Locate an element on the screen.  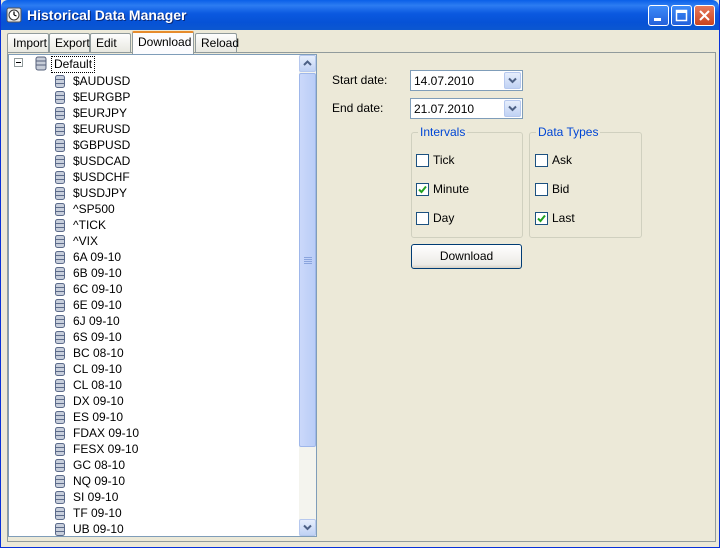
tree-item: 6J 09-10 is located at coordinates (154, 321).